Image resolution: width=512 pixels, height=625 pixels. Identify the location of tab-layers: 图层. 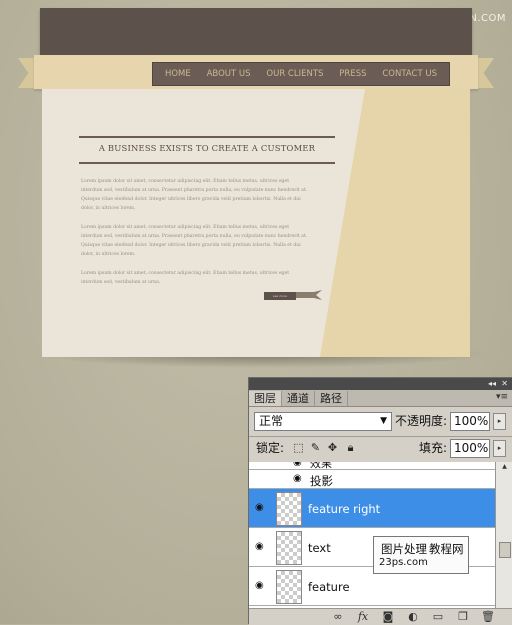
(265, 398).